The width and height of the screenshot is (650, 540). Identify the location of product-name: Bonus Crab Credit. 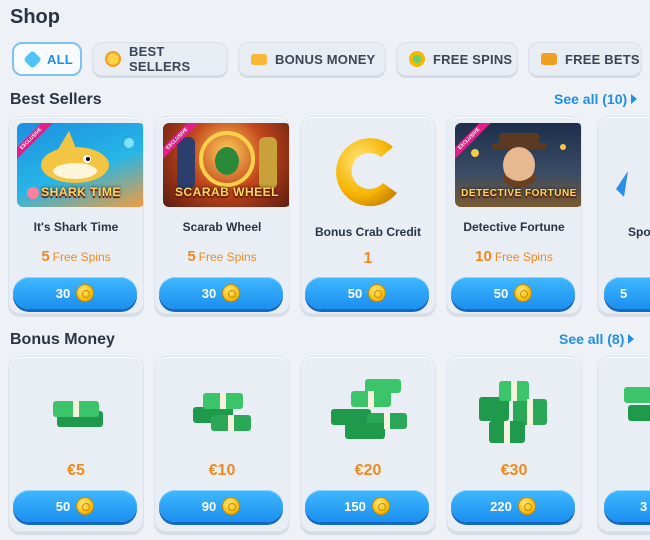
(367, 232).